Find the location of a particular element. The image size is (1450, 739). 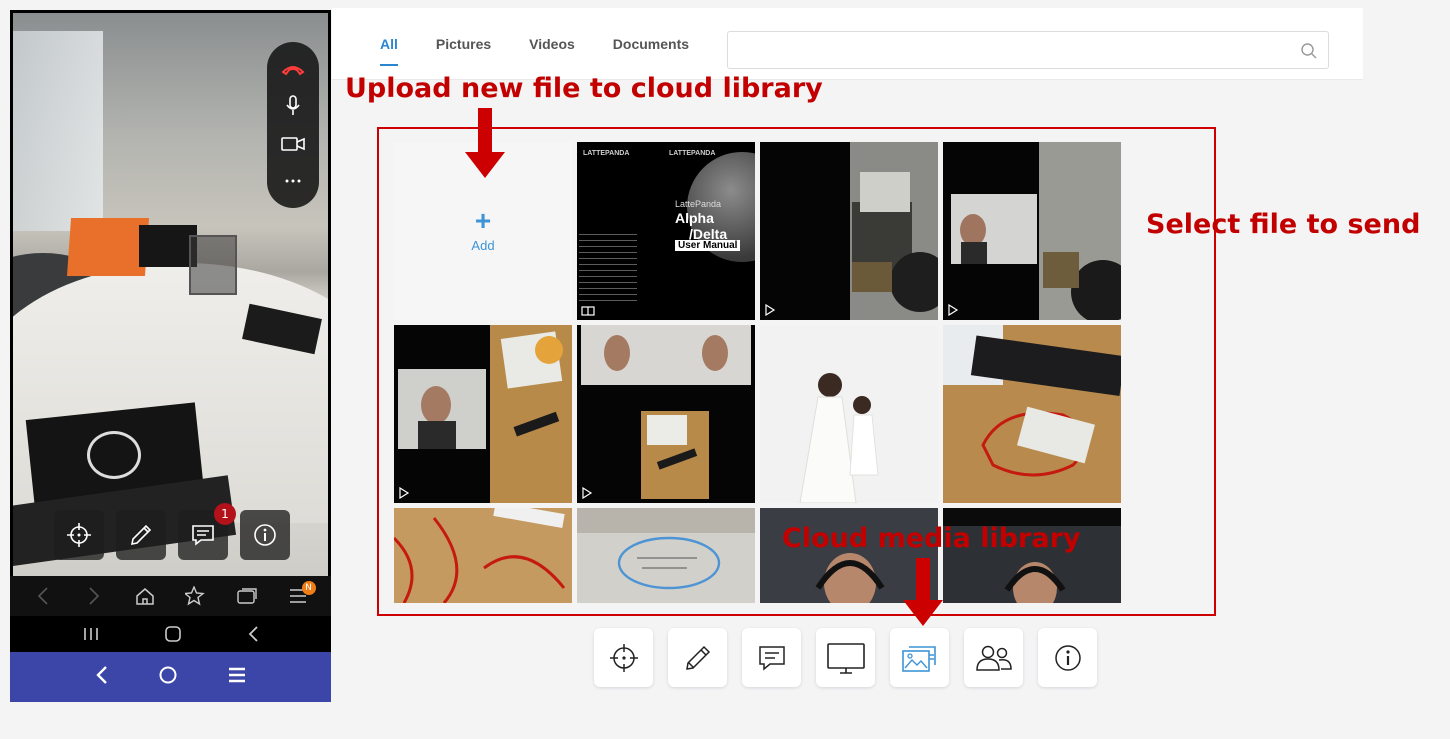

browser-nav-bar: N is located at coordinates (170, 596).